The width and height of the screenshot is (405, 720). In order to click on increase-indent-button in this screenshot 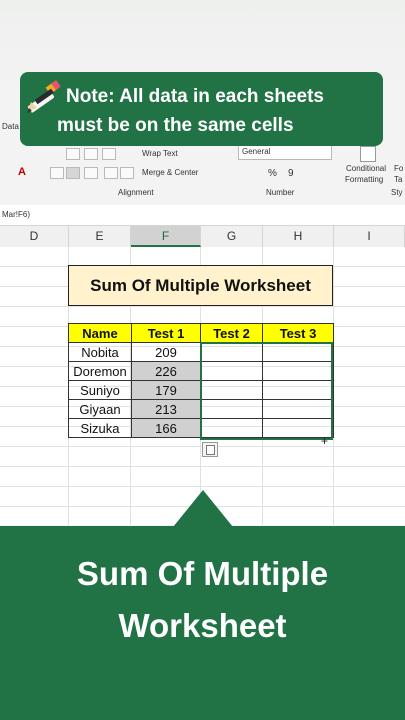, I will do `click(127, 173)`.